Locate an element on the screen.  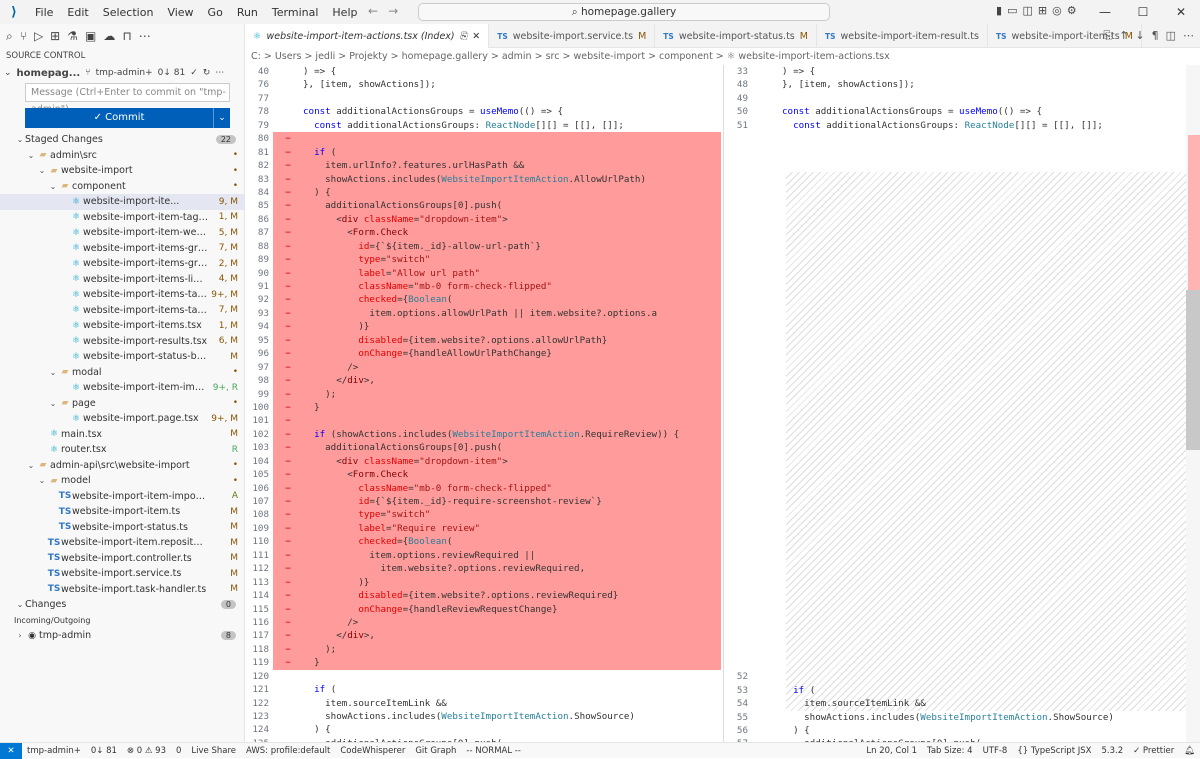
menu-view: View is located at coordinates (180, 12).